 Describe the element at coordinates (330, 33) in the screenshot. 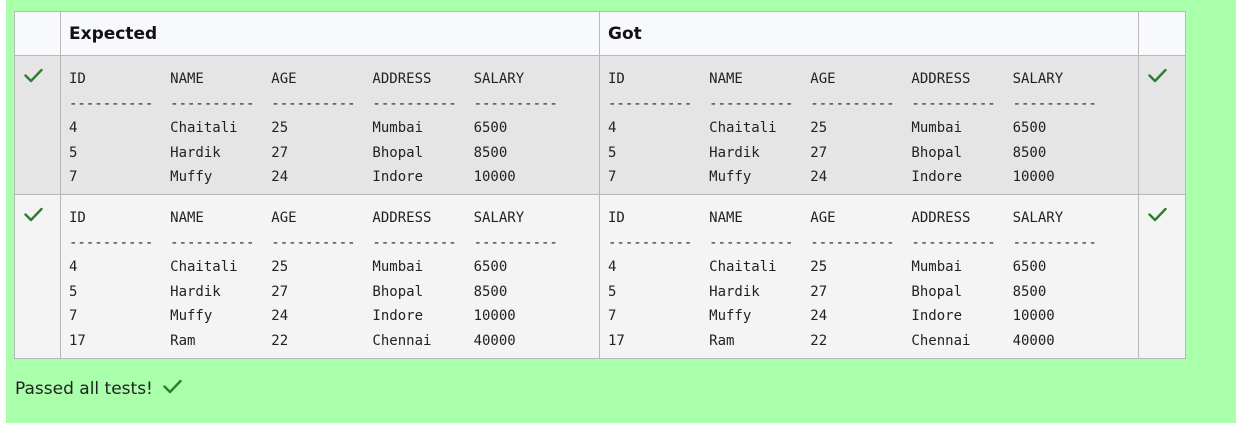

I see `header-expected: Expected` at that location.